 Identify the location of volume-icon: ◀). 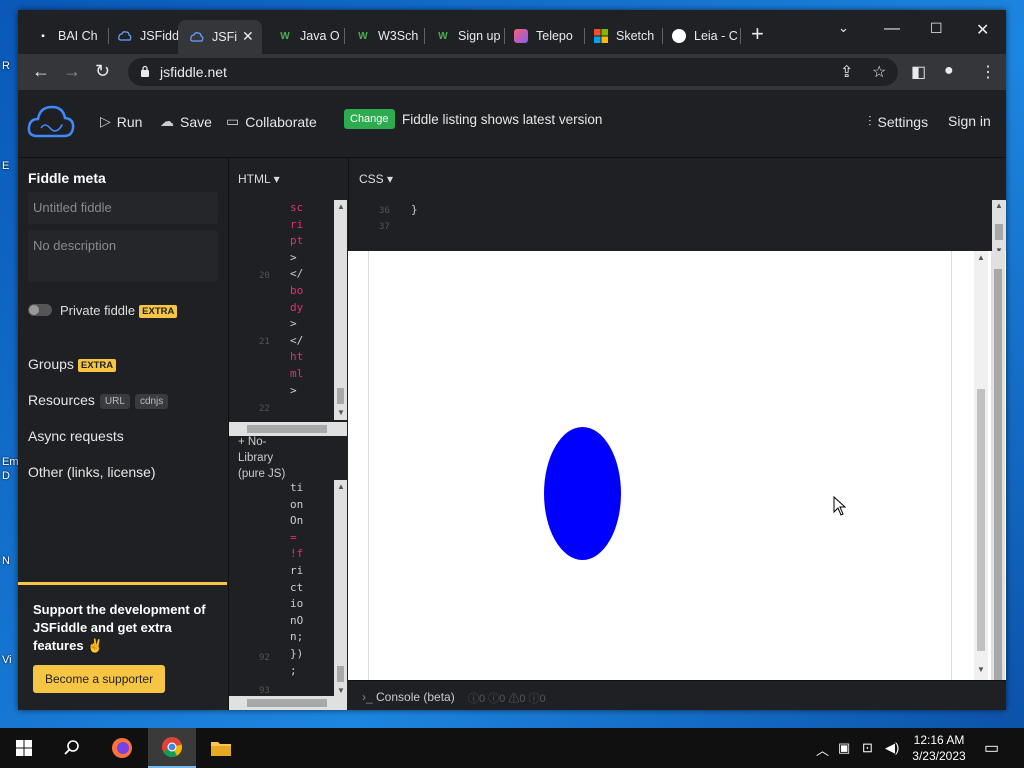
(892, 748).